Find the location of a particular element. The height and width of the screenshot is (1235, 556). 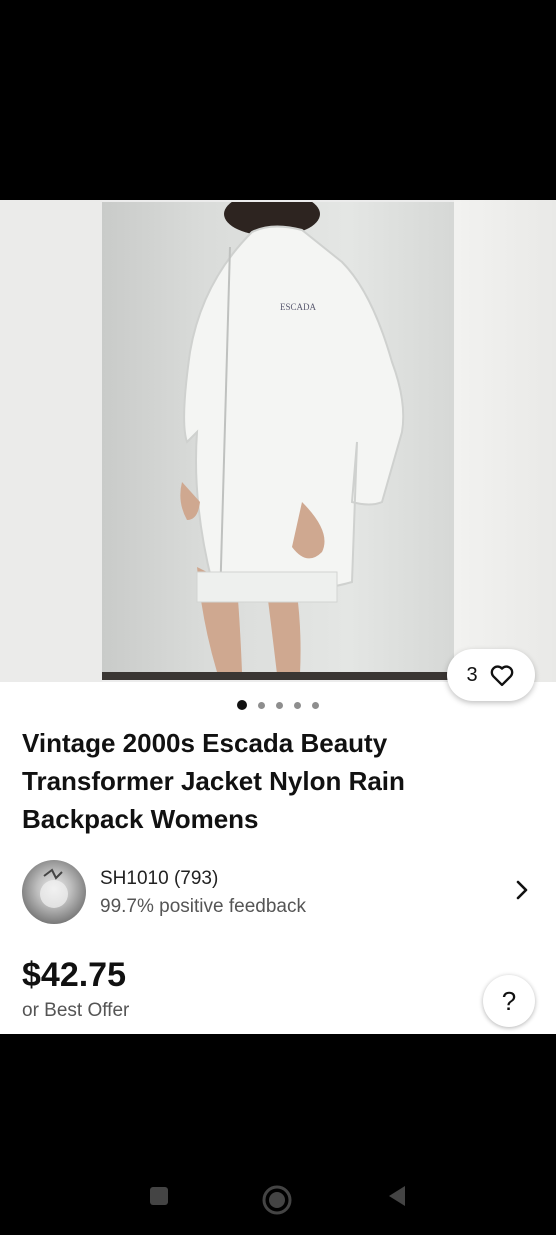

help-label: ? is located at coordinates (509, 1000).